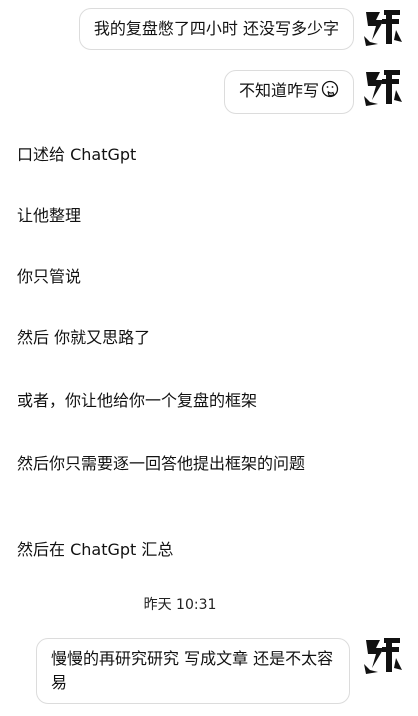  I want to click on message-text: 或者，你让他给你一个复盘的框架, so click(137, 400).